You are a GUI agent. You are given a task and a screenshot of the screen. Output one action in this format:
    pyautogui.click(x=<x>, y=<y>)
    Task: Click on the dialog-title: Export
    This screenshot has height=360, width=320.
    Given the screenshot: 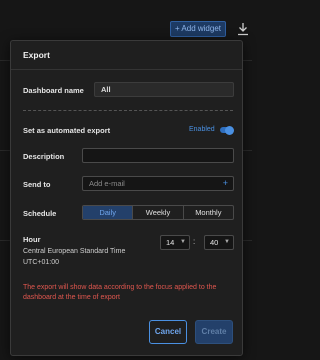 What is the action you would take?
    pyautogui.click(x=36, y=55)
    